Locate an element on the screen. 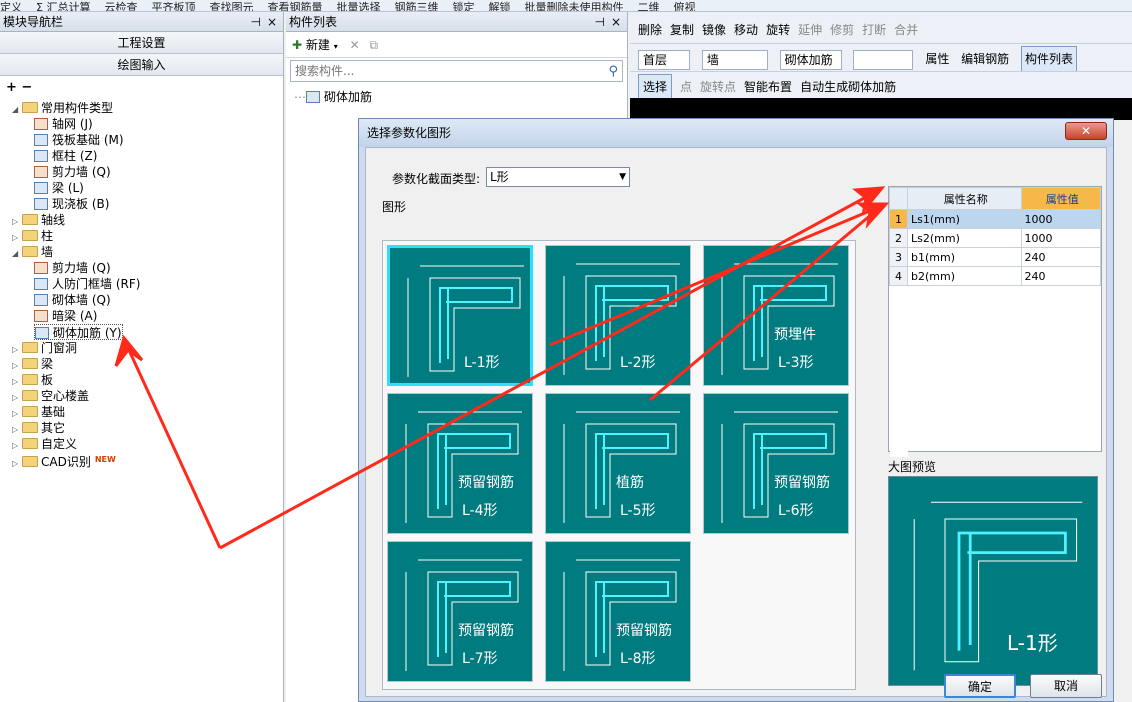  tree-folder: ▷ CAD识别 NEW is located at coordinates (64, 460).